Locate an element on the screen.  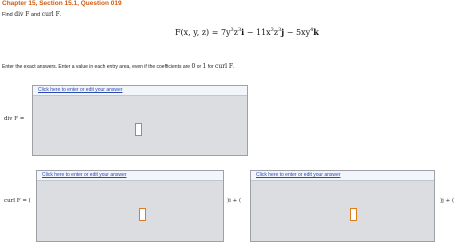
find-word: Find is located at coordinates (7, 15).